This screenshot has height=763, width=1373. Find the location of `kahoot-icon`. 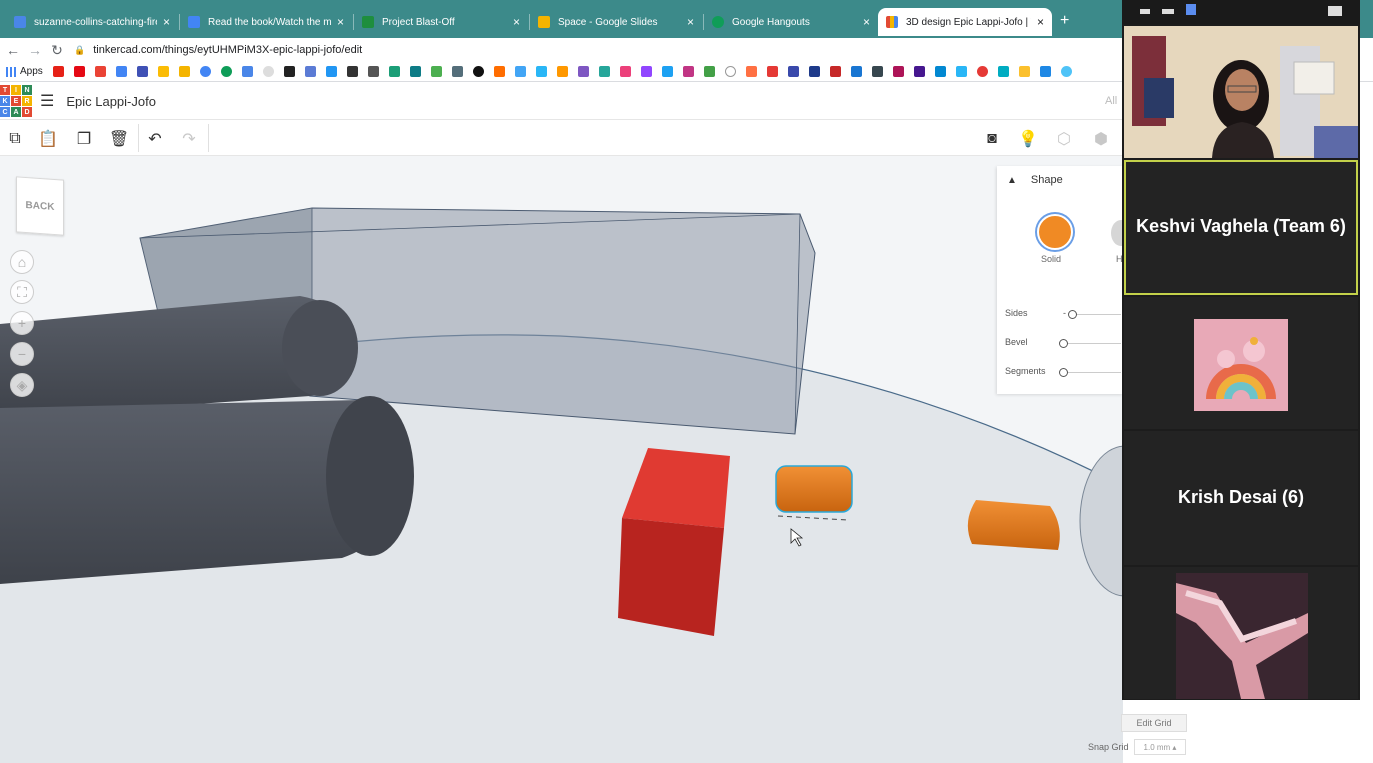

kahoot-icon is located at coordinates (919, 71).